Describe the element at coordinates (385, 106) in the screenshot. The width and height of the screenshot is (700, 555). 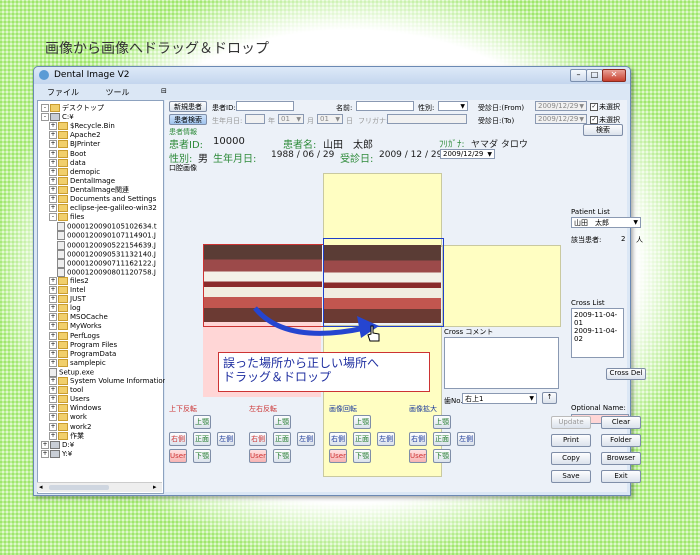
I see `name-input` at that location.